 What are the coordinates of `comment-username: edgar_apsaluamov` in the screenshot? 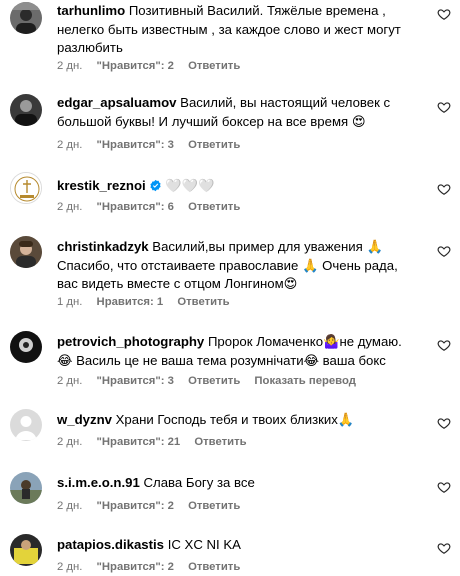 It's located at (116, 102).